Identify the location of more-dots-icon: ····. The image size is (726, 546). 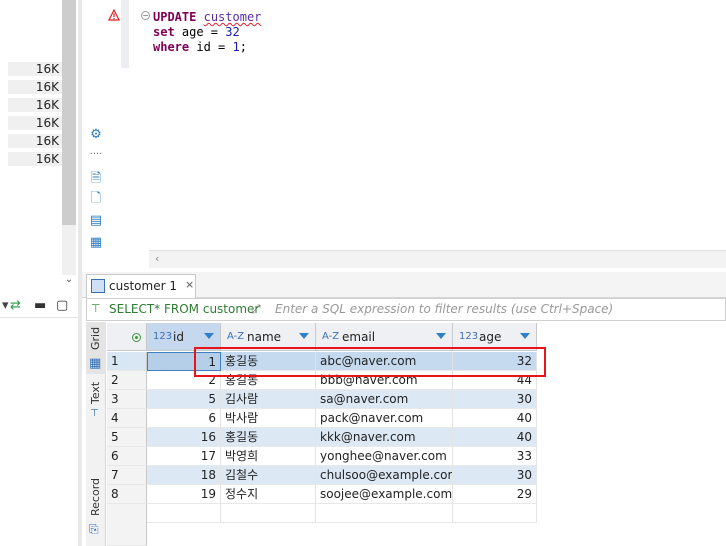
(96, 155).